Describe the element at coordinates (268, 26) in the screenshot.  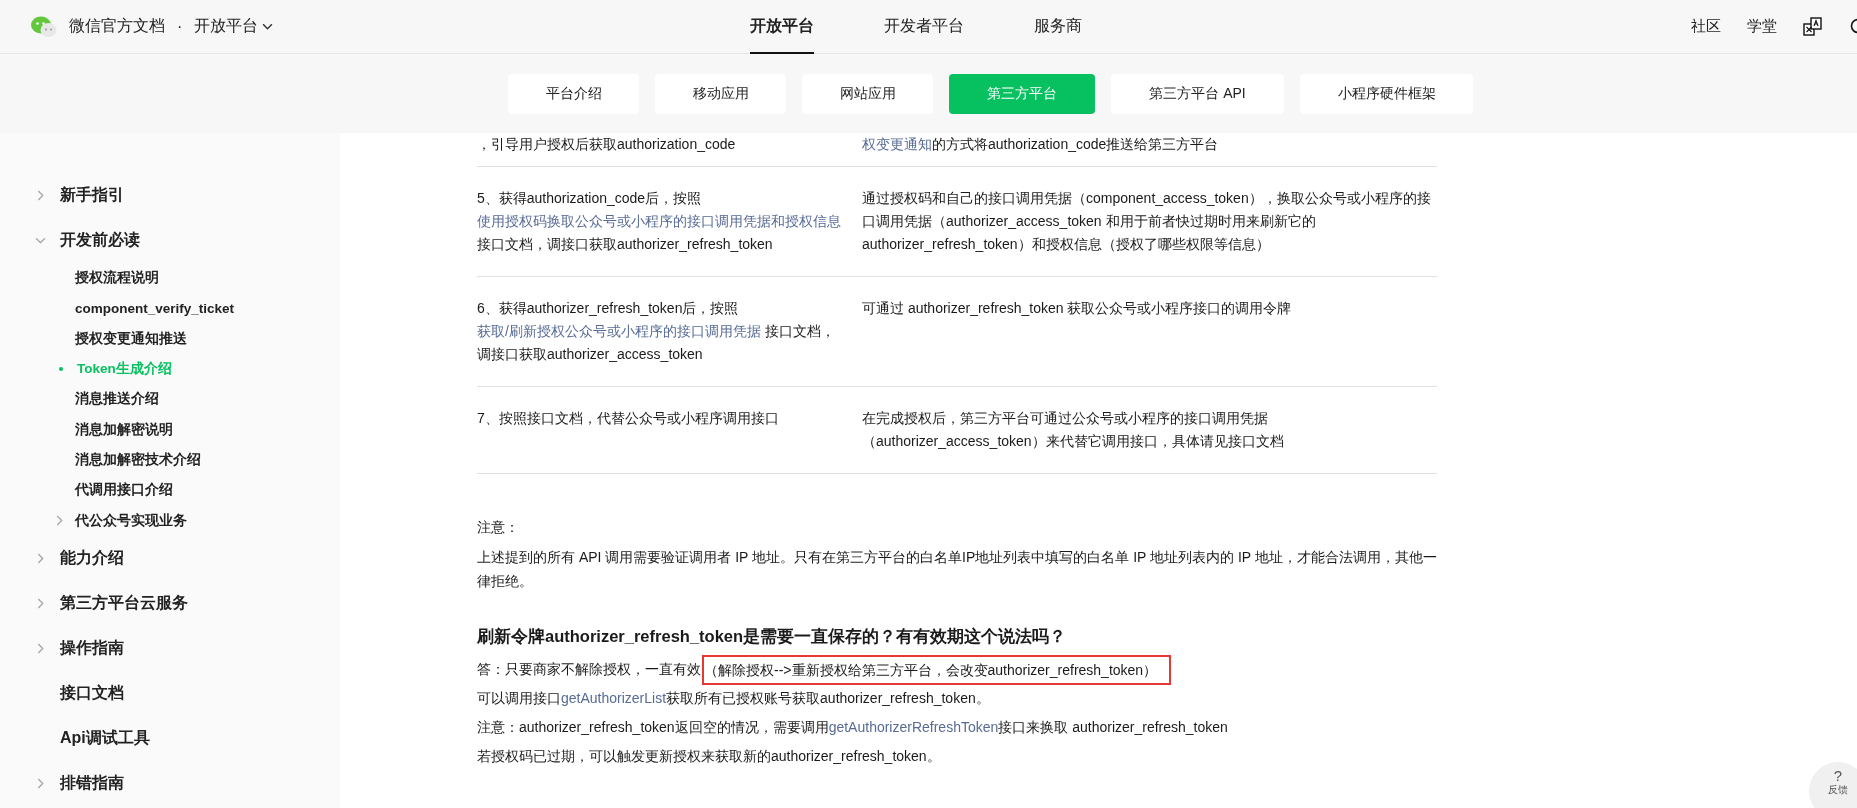
I see `caret-icon` at that location.